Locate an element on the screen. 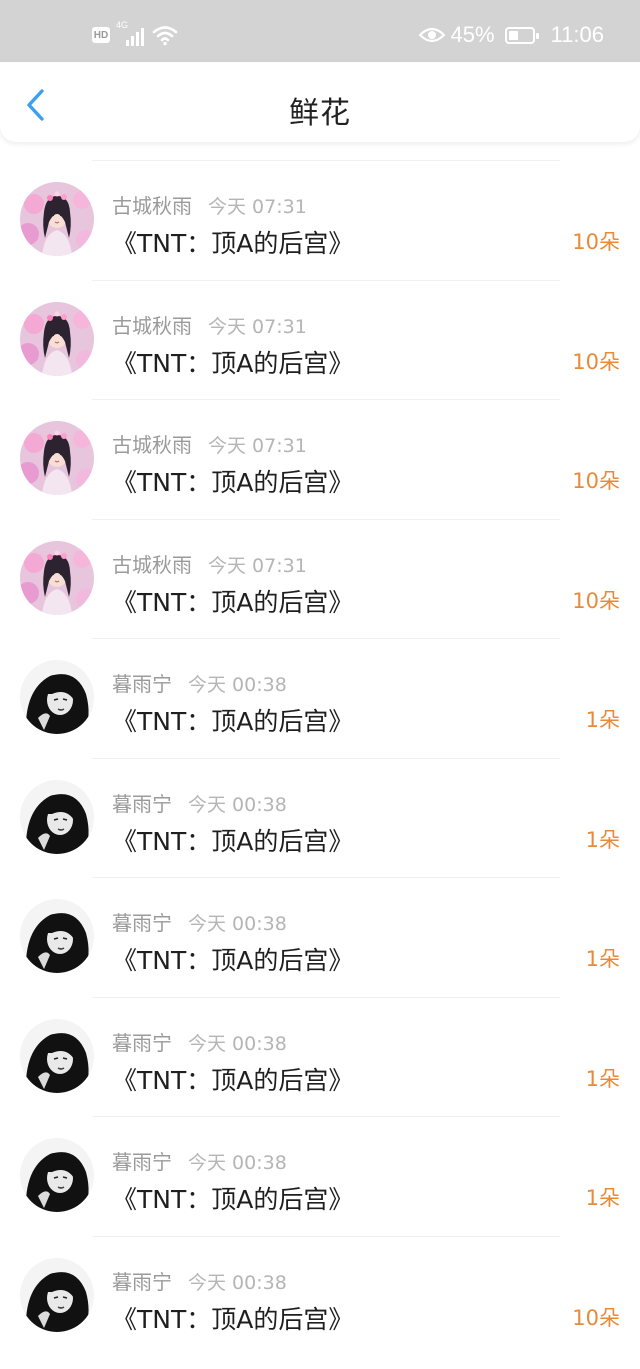 The height and width of the screenshot is (1369, 640). page-title: 鲜花 is located at coordinates (320, 113).